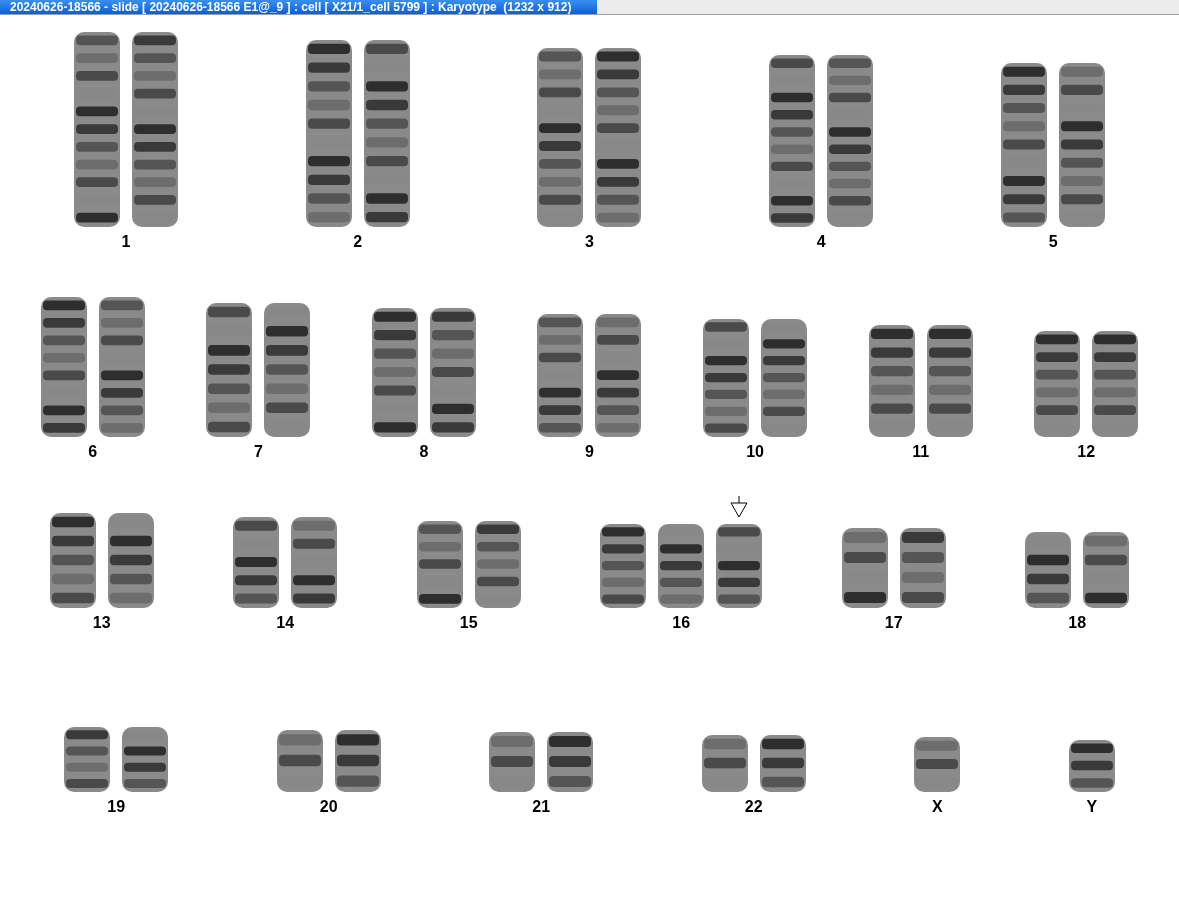  I want to click on chromosome-number: 5, so click(1053, 242).